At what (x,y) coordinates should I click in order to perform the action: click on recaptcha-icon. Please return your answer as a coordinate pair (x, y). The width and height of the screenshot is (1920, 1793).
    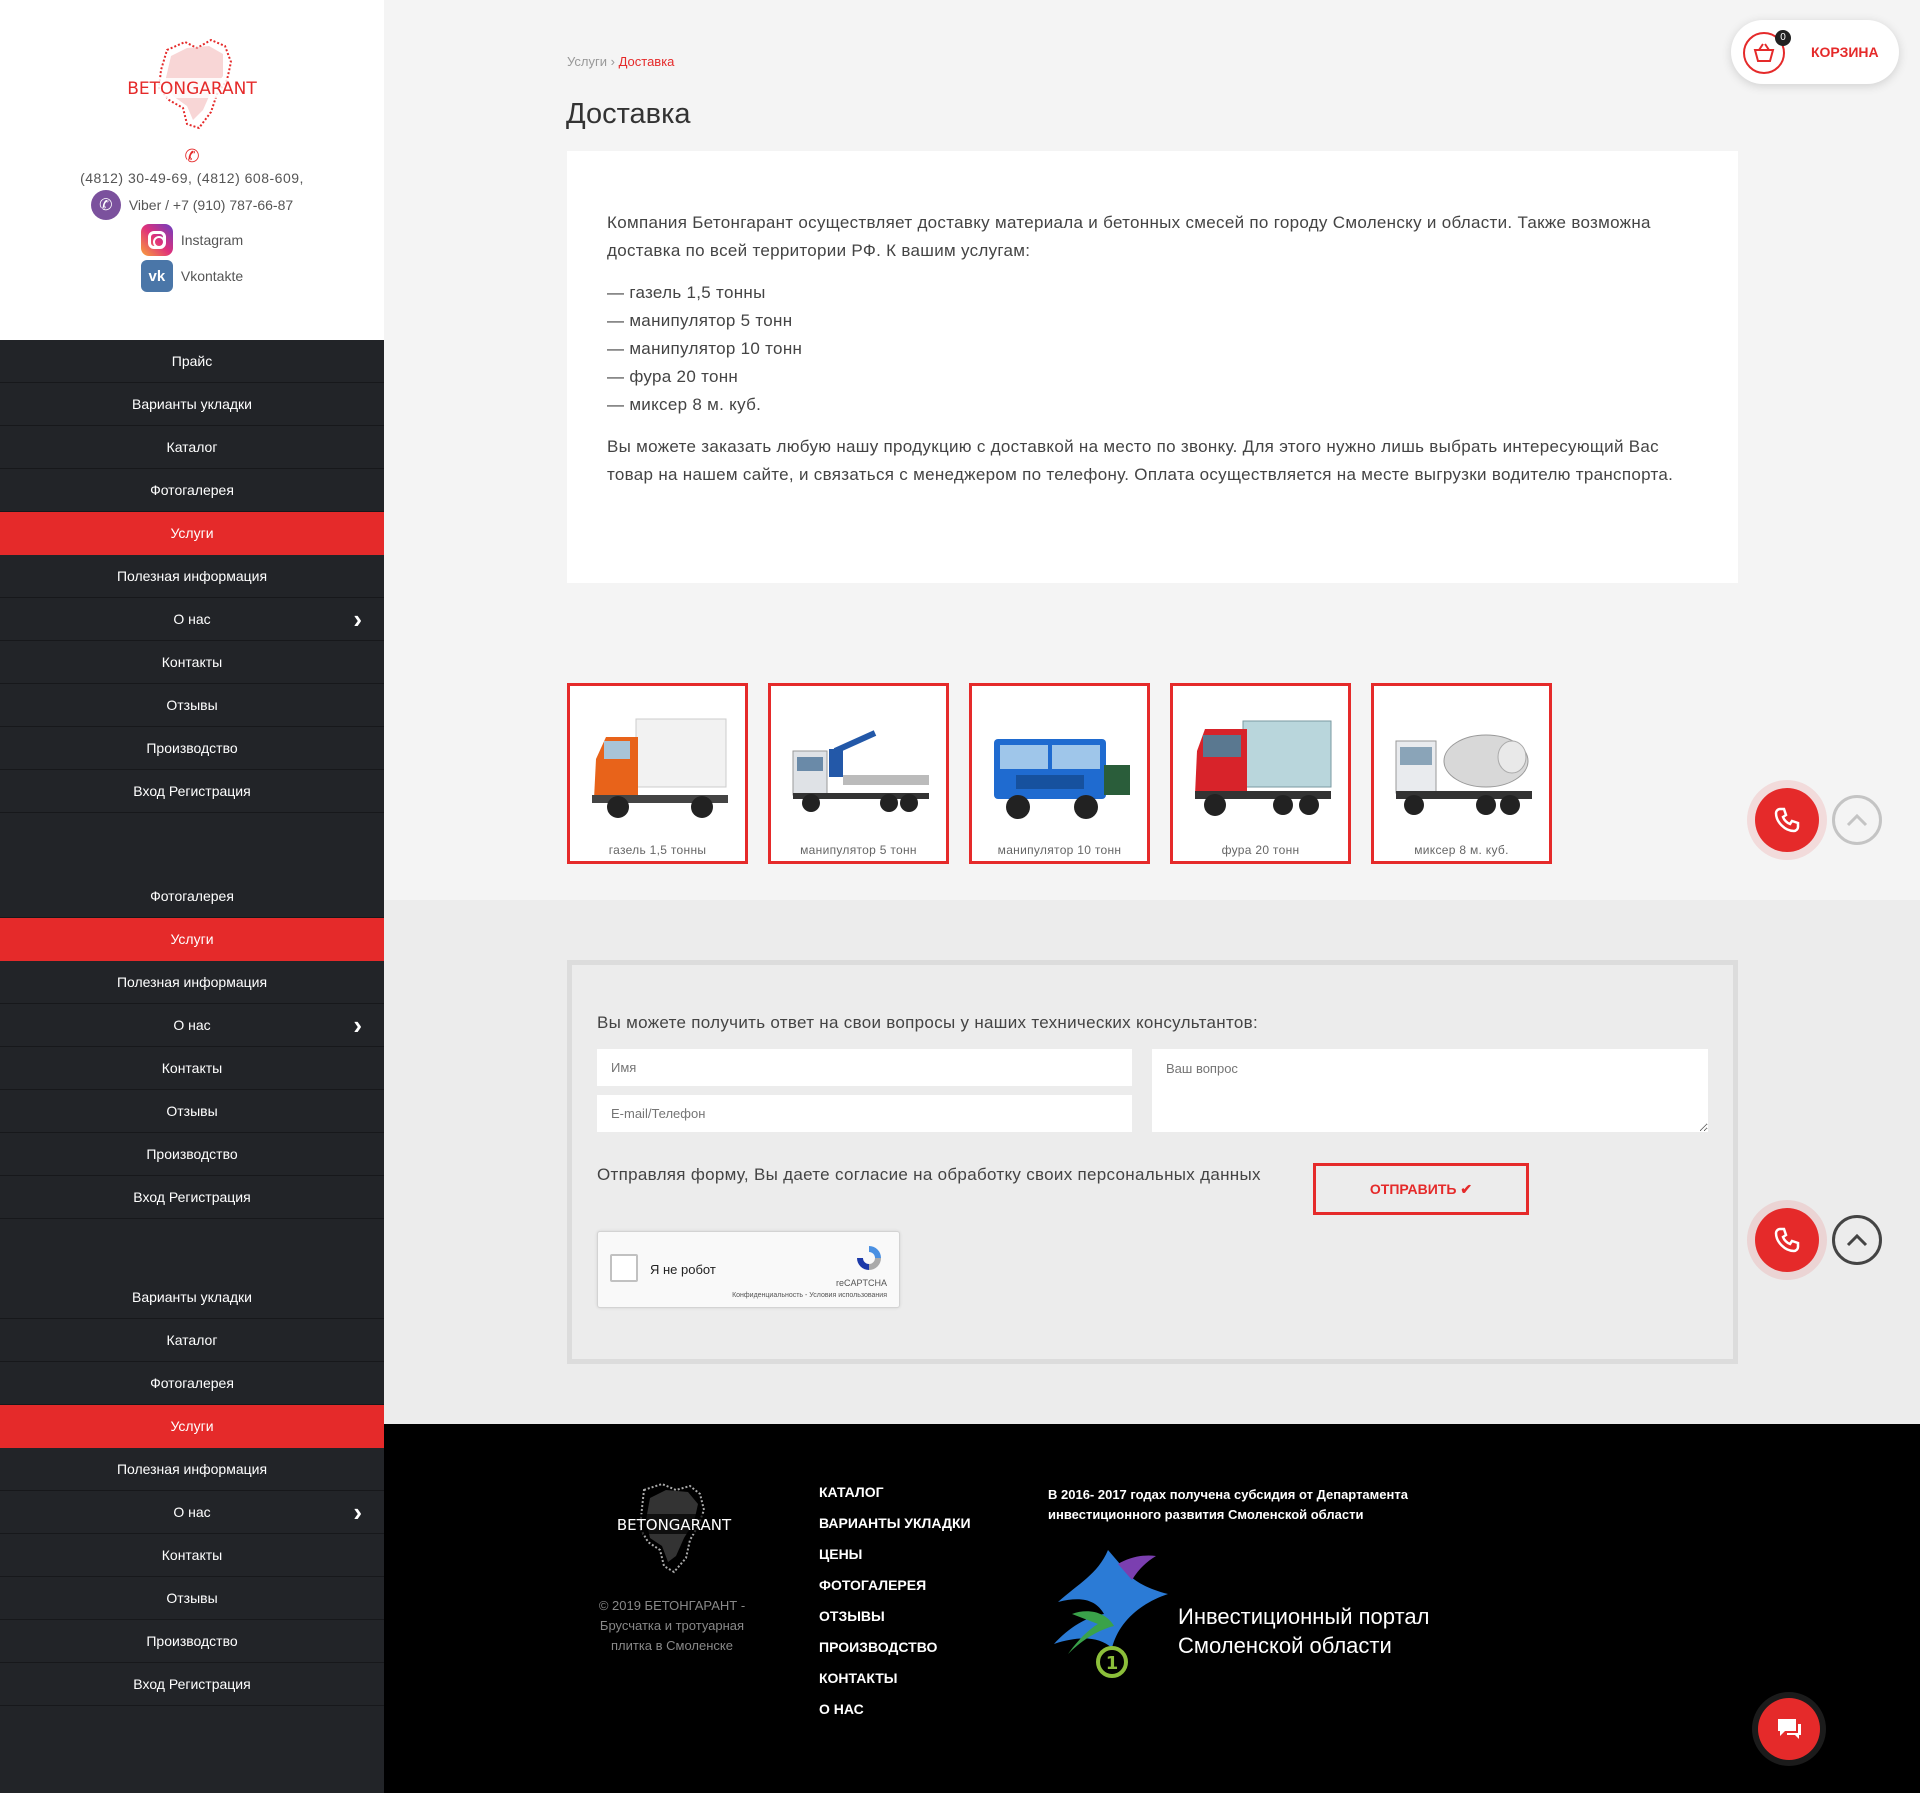
    Looking at the image, I should click on (869, 1258).